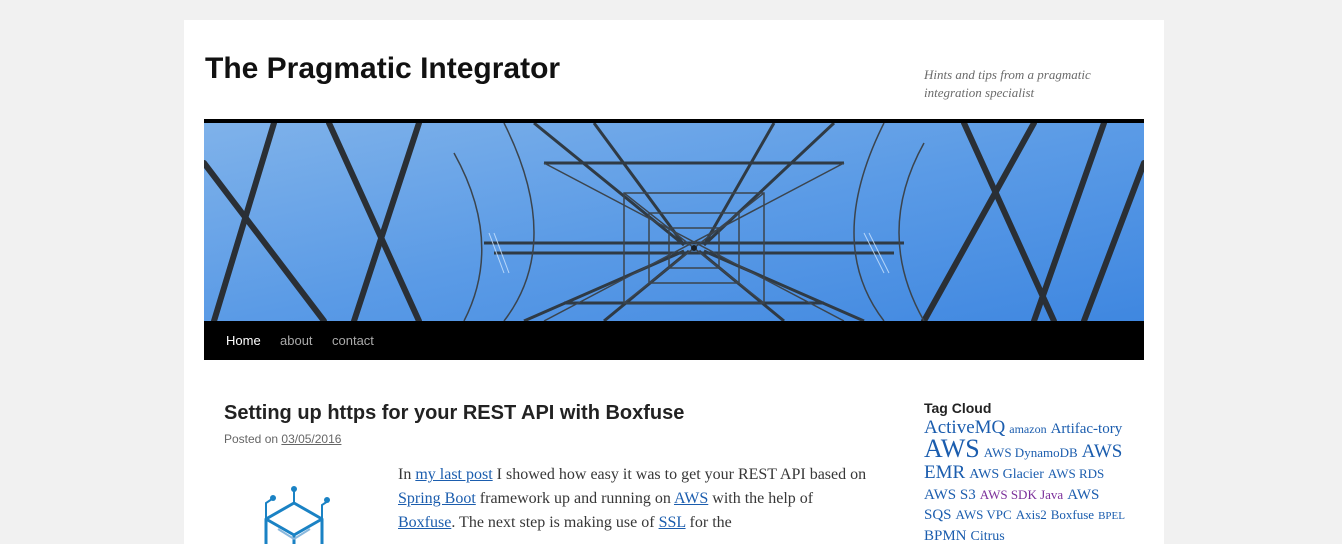  What do you see at coordinates (453, 474) in the screenshot?
I see `my-last-post-link: my last post` at bounding box center [453, 474].